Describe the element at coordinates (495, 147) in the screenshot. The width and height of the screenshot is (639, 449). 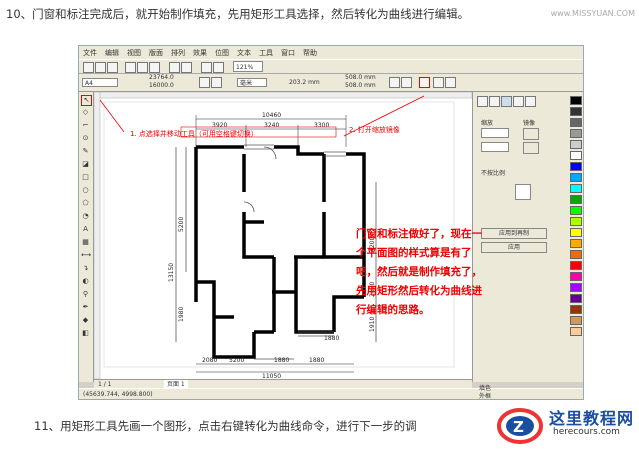
I see `scale-v-field` at that location.